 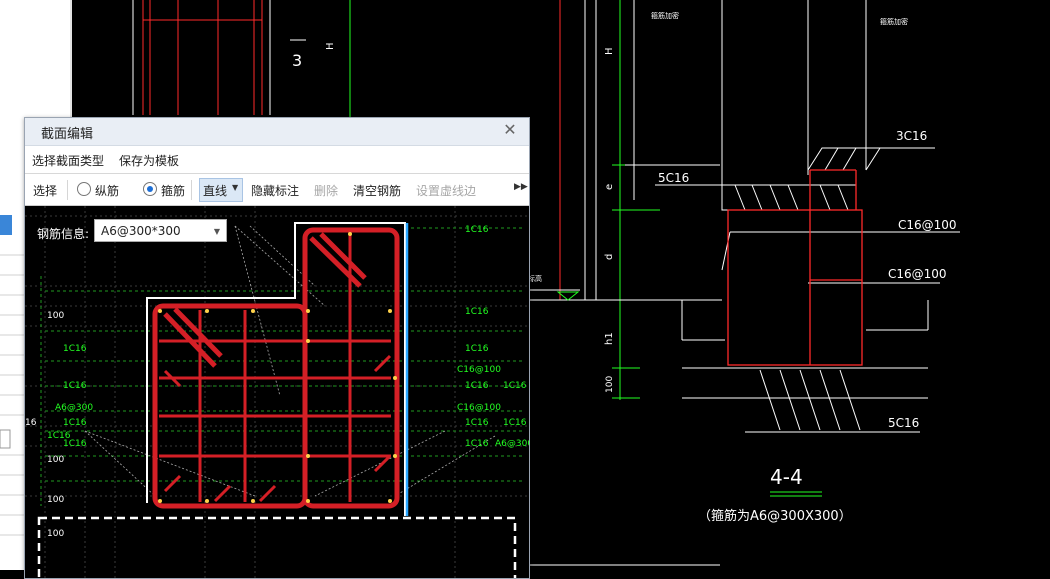 What do you see at coordinates (326, 190) in the screenshot?
I see `delete-button: 删除` at bounding box center [326, 190].